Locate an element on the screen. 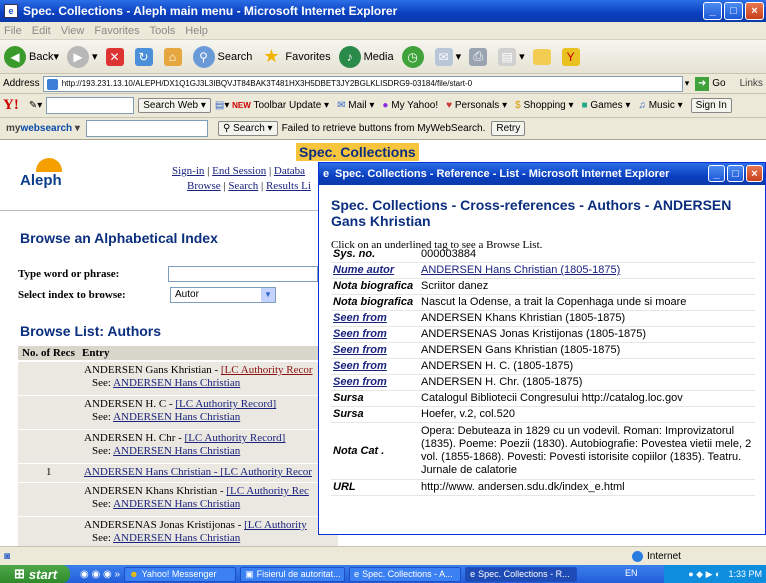 Image resolution: width=766 pixels, height=583 pixels. search-link: Search is located at coordinates (243, 186).